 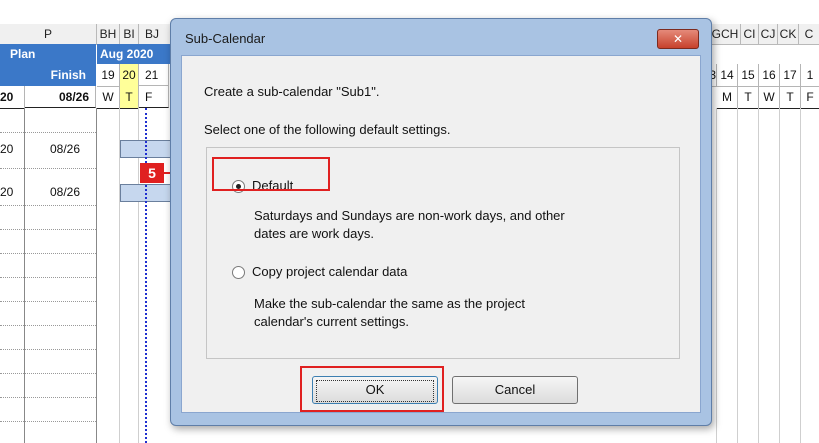 I want to click on header-row-left-value: 20, so click(x=12, y=97).